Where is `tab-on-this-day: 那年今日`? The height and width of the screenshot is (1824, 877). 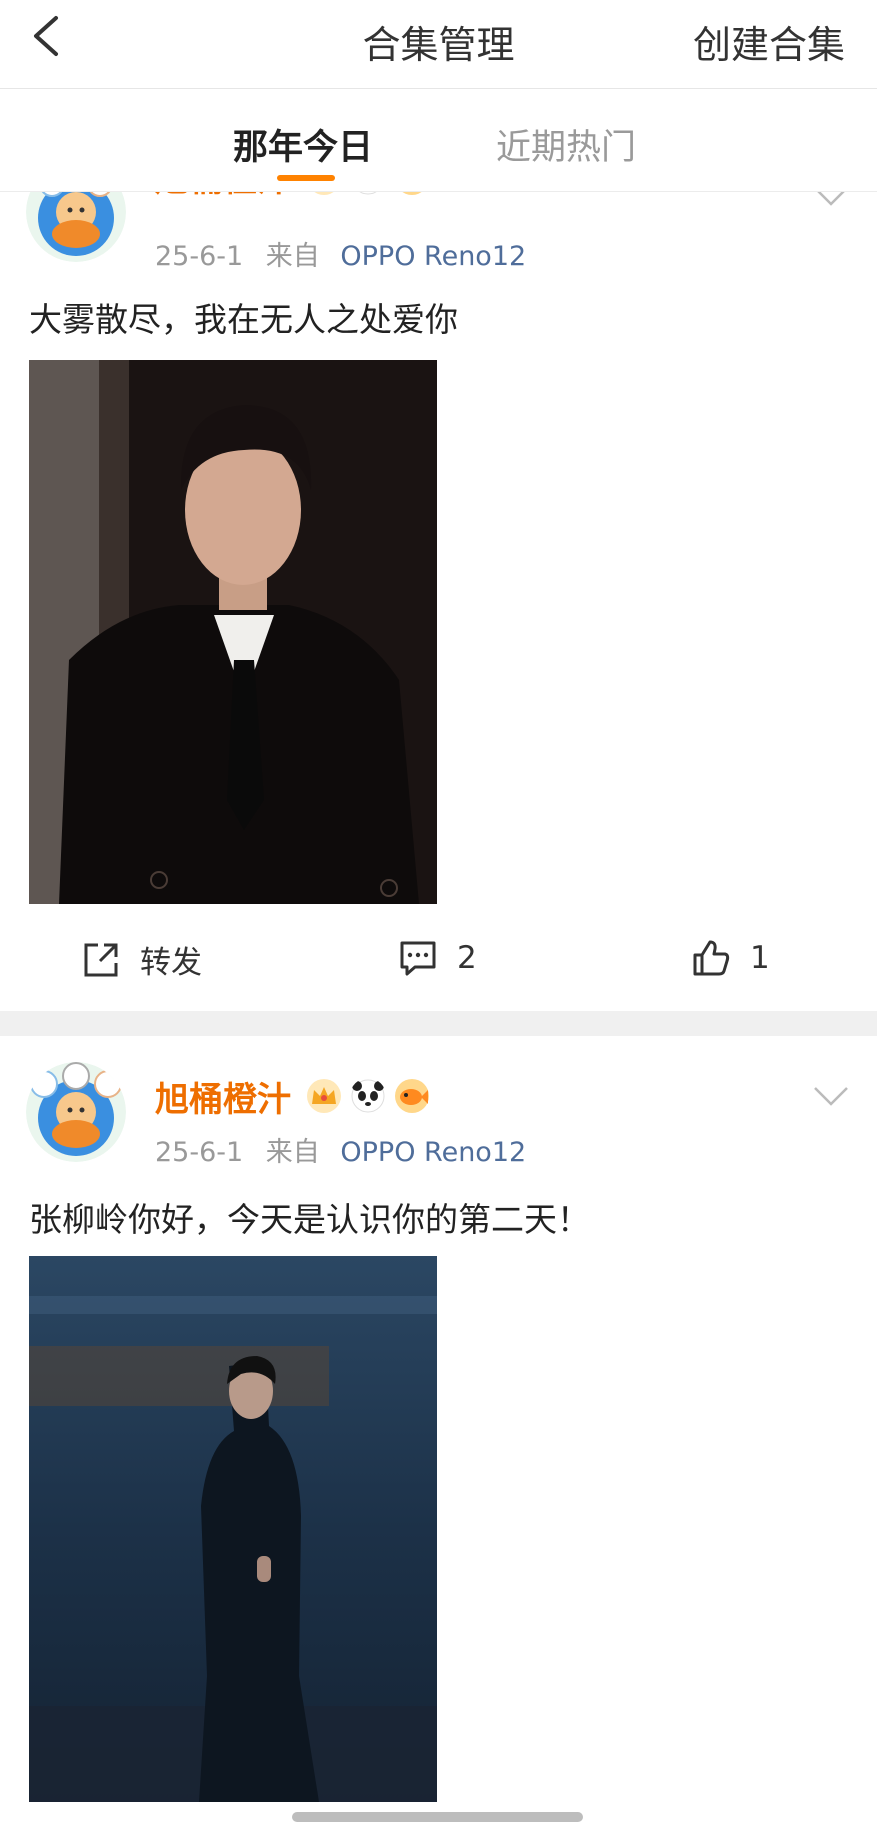
tab-on-this-day: 那年今日 is located at coordinates (303, 144).